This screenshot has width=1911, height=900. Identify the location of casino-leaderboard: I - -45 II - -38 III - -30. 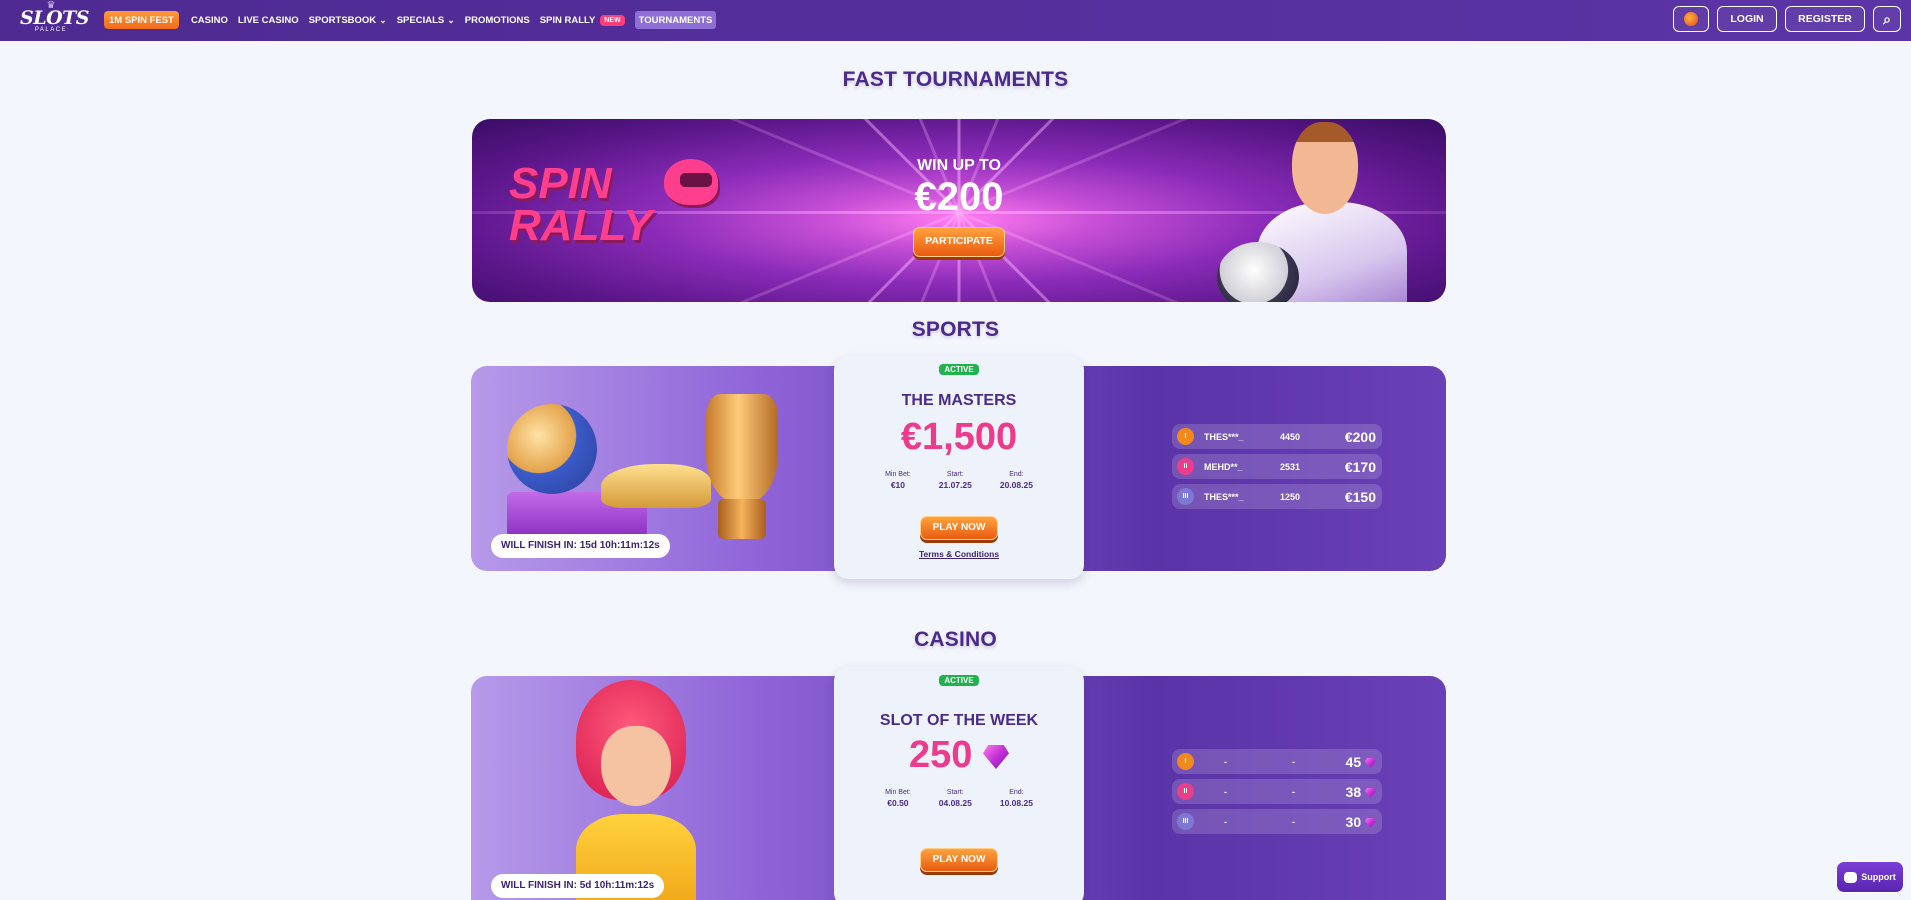
(1277, 794).